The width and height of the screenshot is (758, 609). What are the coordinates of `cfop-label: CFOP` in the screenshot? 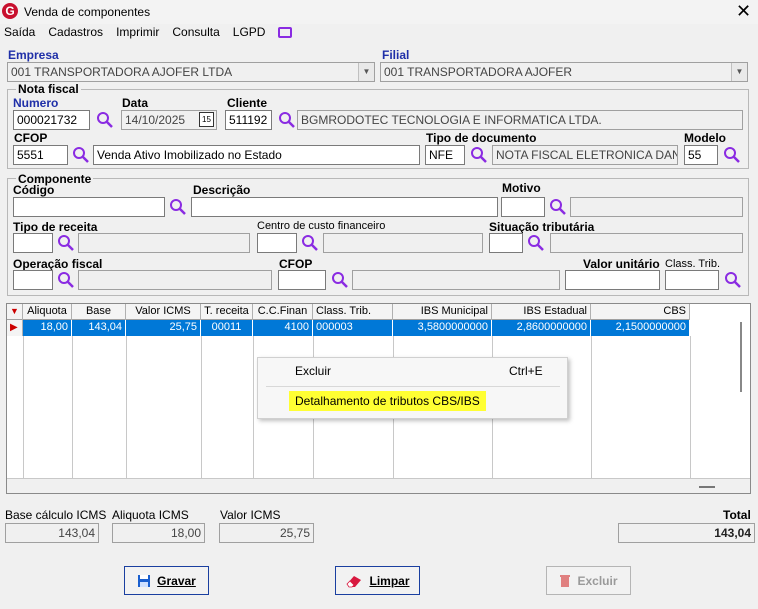 It's located at (31, 138).